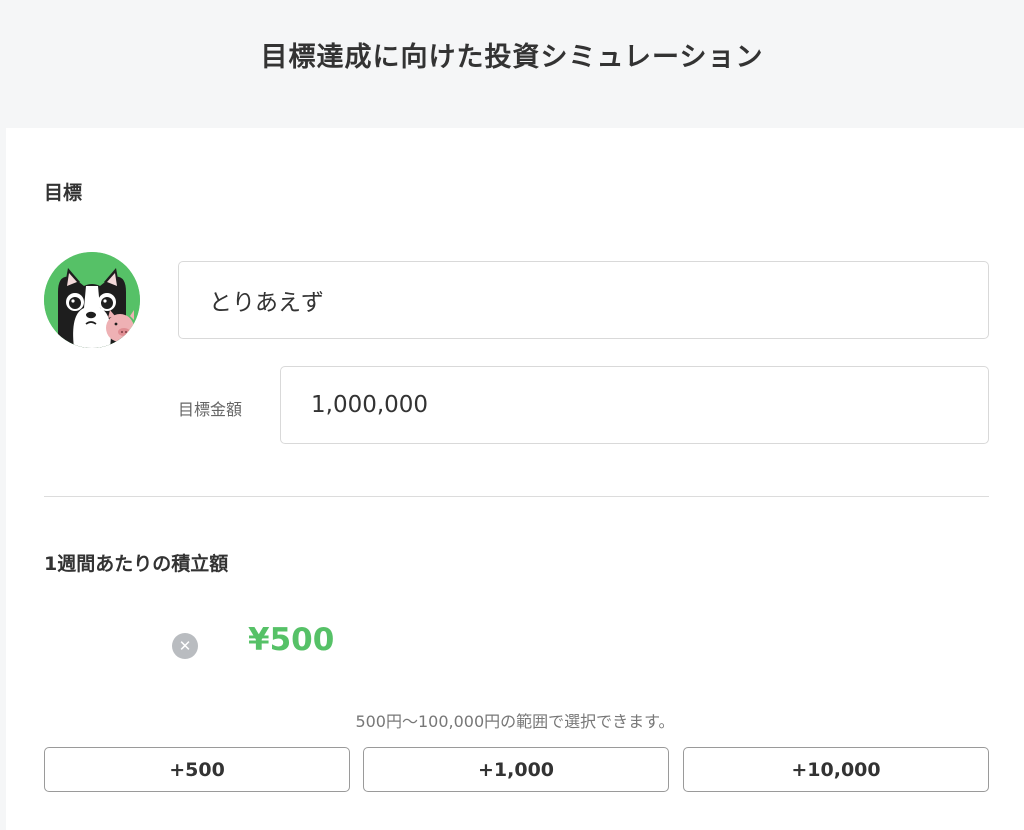 This screenshot has height=830, width=1024. What do you see at coordinates (210, 409) in the screenshot?
I see `goal-amount-label: 目標金額` at bounding box center [210, 409].